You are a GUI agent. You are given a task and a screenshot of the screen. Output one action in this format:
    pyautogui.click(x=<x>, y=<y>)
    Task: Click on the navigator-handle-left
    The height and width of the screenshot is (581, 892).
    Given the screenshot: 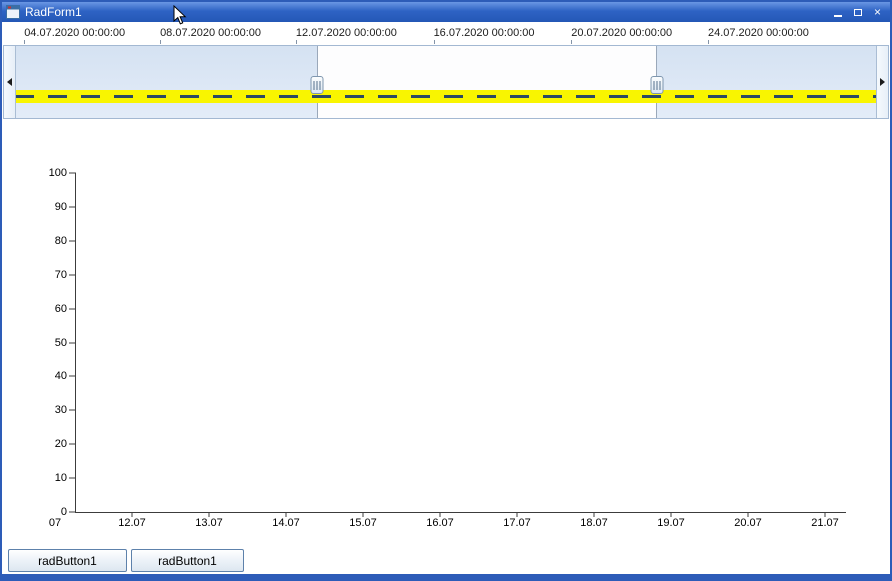 What is the action you would take?
    pyautogui.click(x=317, y=85)
    